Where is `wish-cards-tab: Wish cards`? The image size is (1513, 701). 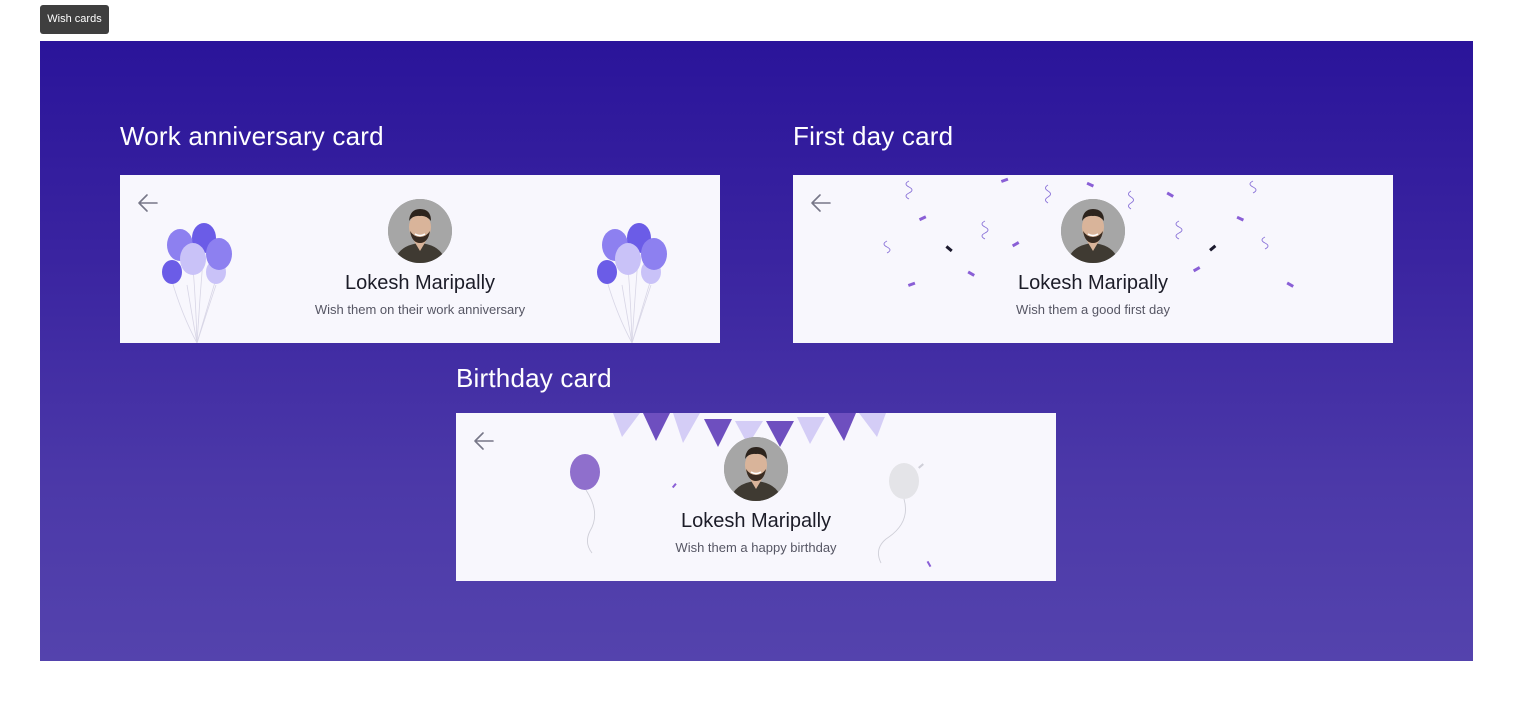 wish-cards-tab: Wish cards is located at coordinates (74, 19).